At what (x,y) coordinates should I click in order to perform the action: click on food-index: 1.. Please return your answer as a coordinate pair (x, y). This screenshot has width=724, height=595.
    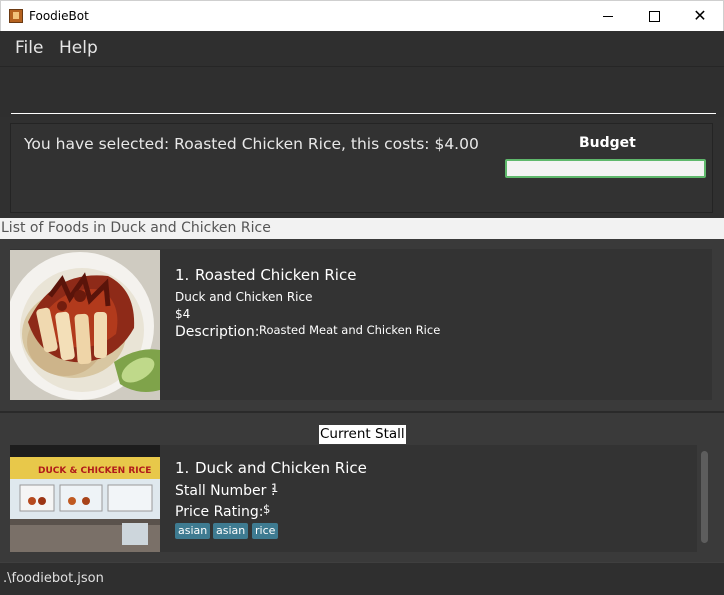
    Looking at the image, I should click on (182, 275).